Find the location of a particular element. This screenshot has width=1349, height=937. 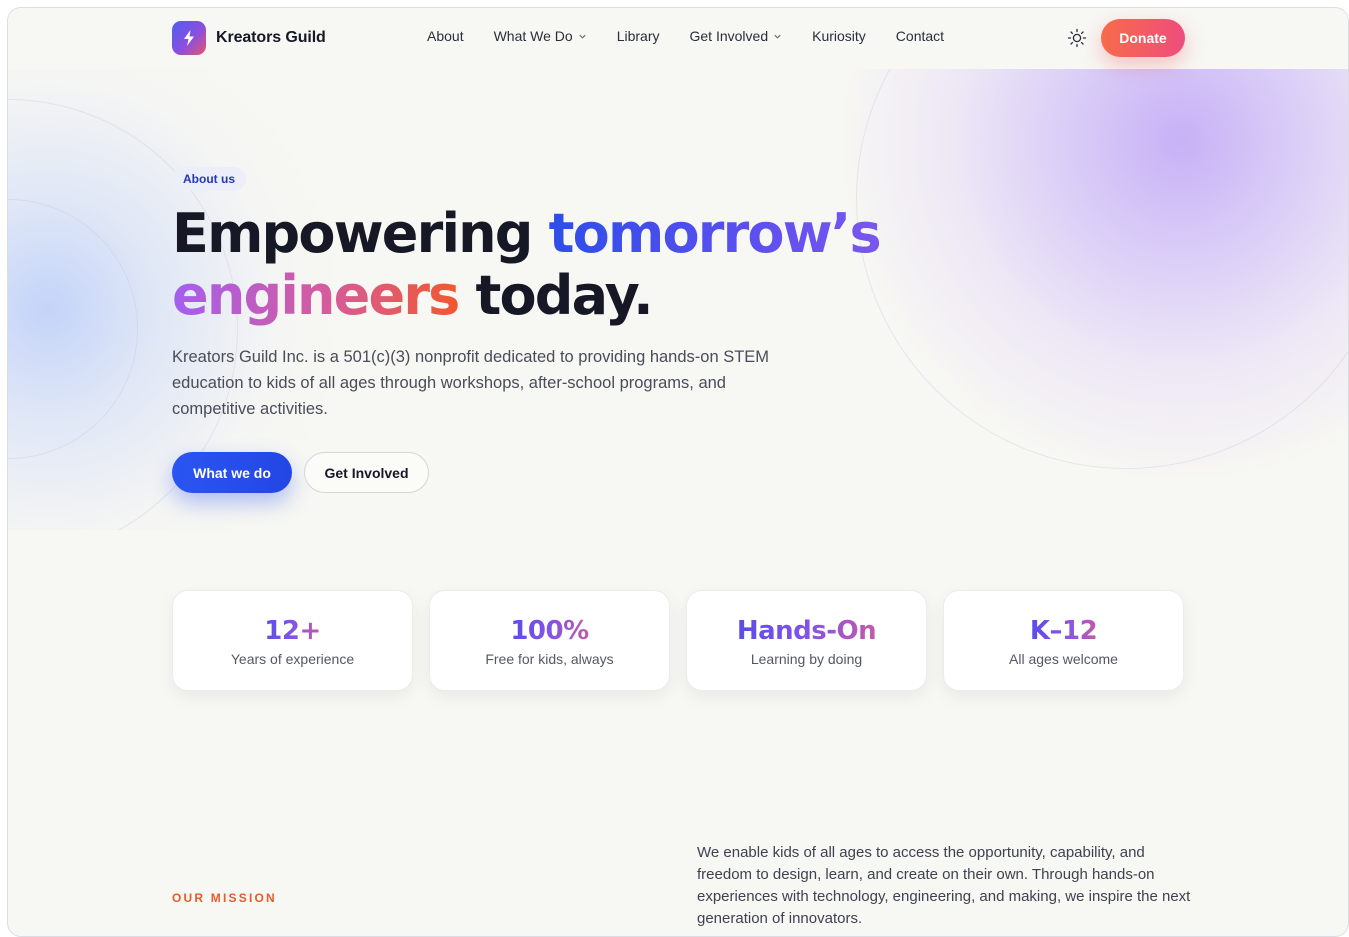

donate-button: Donate is located at coordinates (1143, 38).